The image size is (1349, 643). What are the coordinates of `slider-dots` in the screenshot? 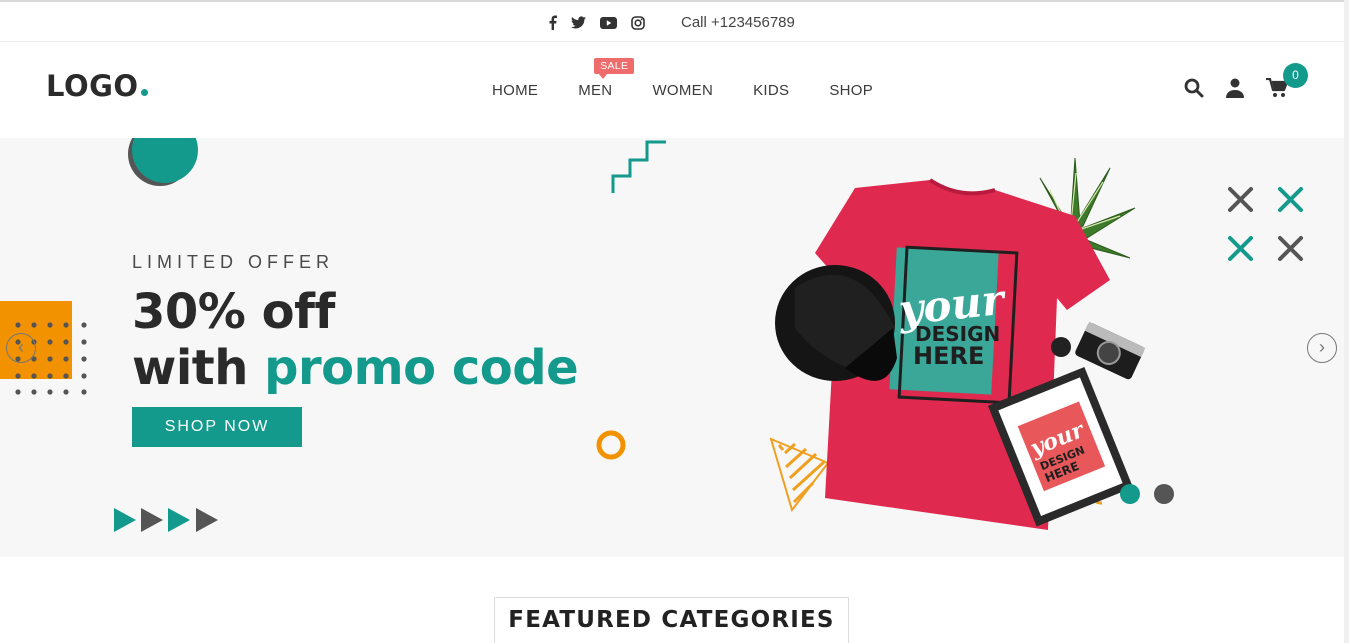 It's located at (1147, 494).